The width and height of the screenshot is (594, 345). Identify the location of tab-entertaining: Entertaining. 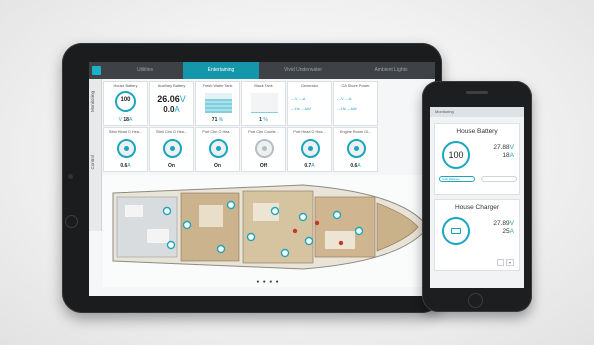
(221, 70).